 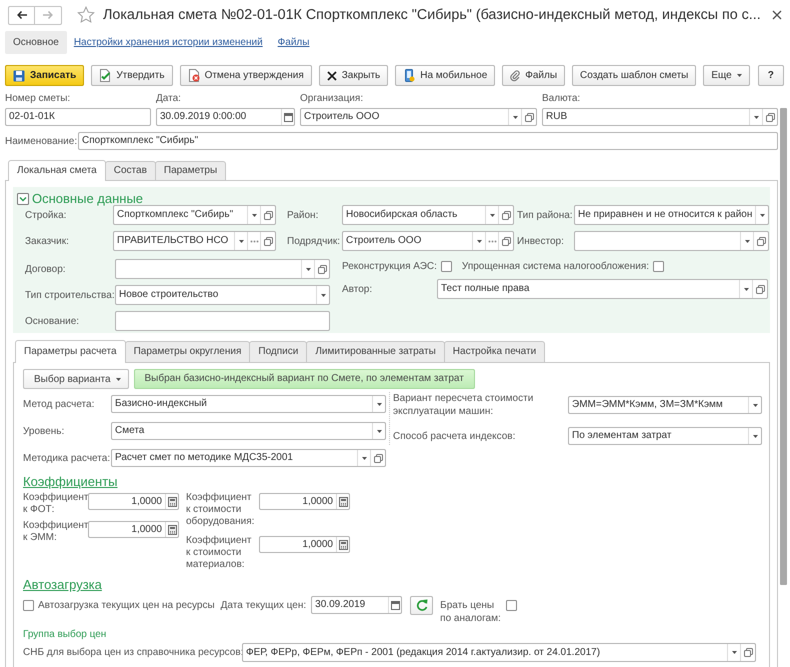 I want to click on dropdown-field: ПРАВИТЕЛЬСТВО НСО, so click(x=194, y=241).